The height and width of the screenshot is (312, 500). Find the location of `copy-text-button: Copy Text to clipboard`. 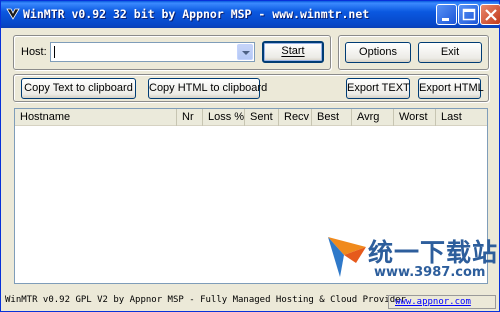

copy-text-button: Copy Text to clipboard is located at coordinates (78, 88).